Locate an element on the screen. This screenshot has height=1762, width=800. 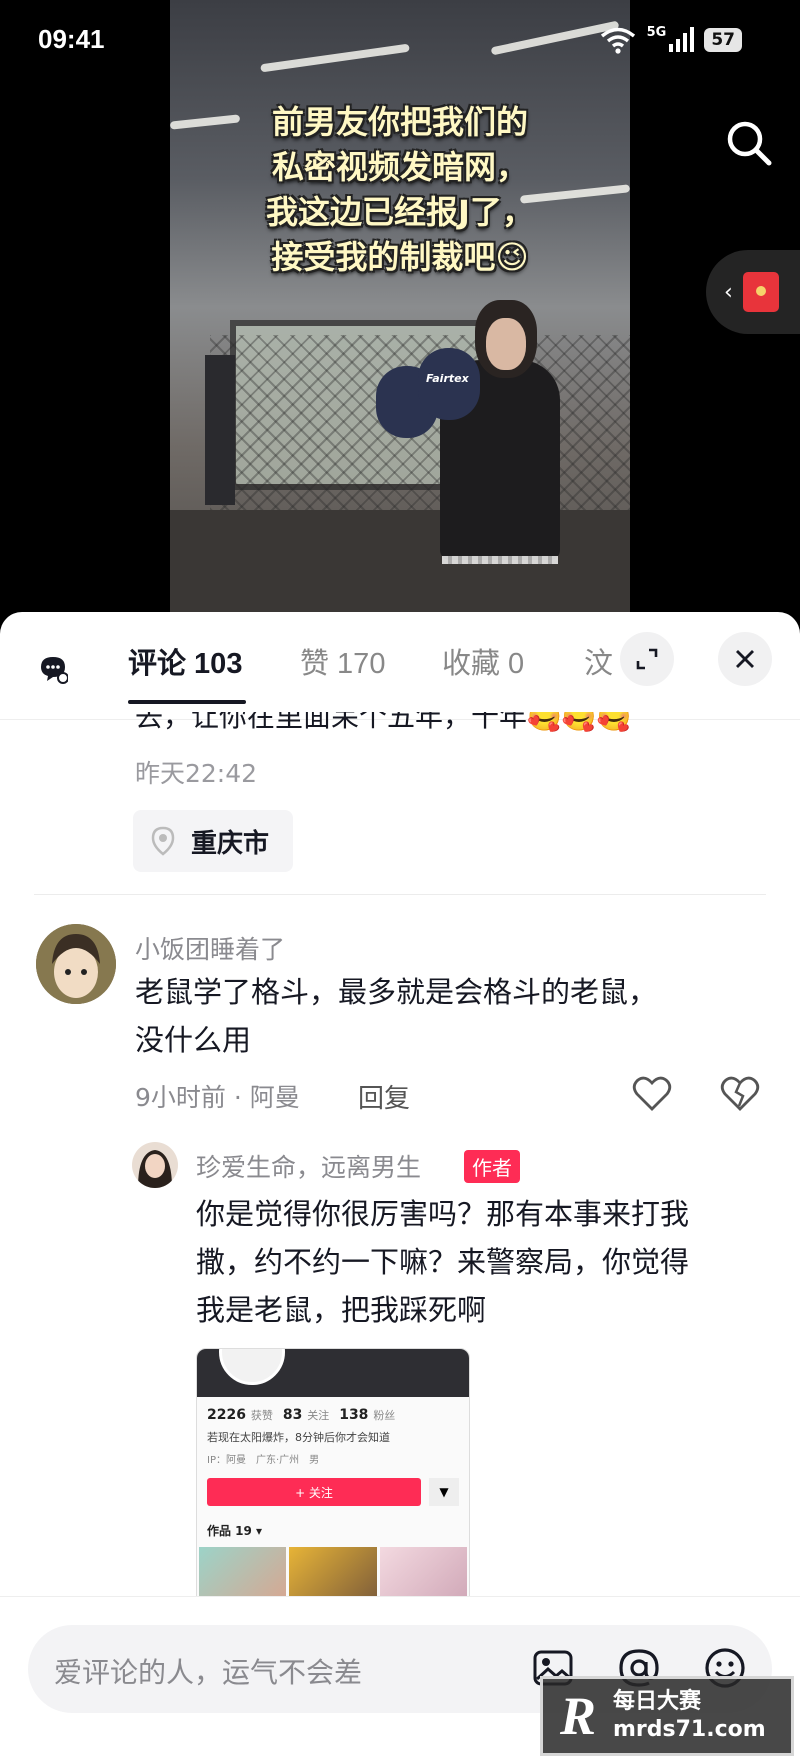
ceiling-light is located at coordinates (335, 58).